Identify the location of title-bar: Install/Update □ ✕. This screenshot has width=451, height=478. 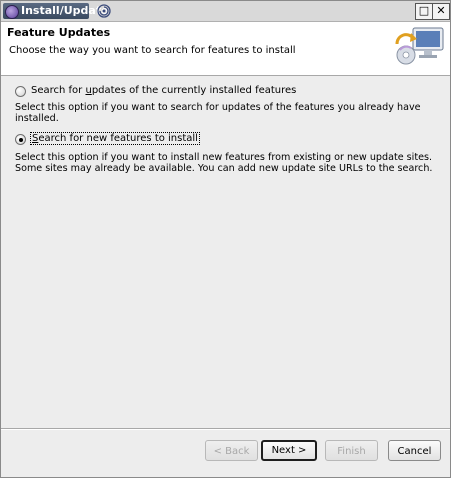
(225, 11).